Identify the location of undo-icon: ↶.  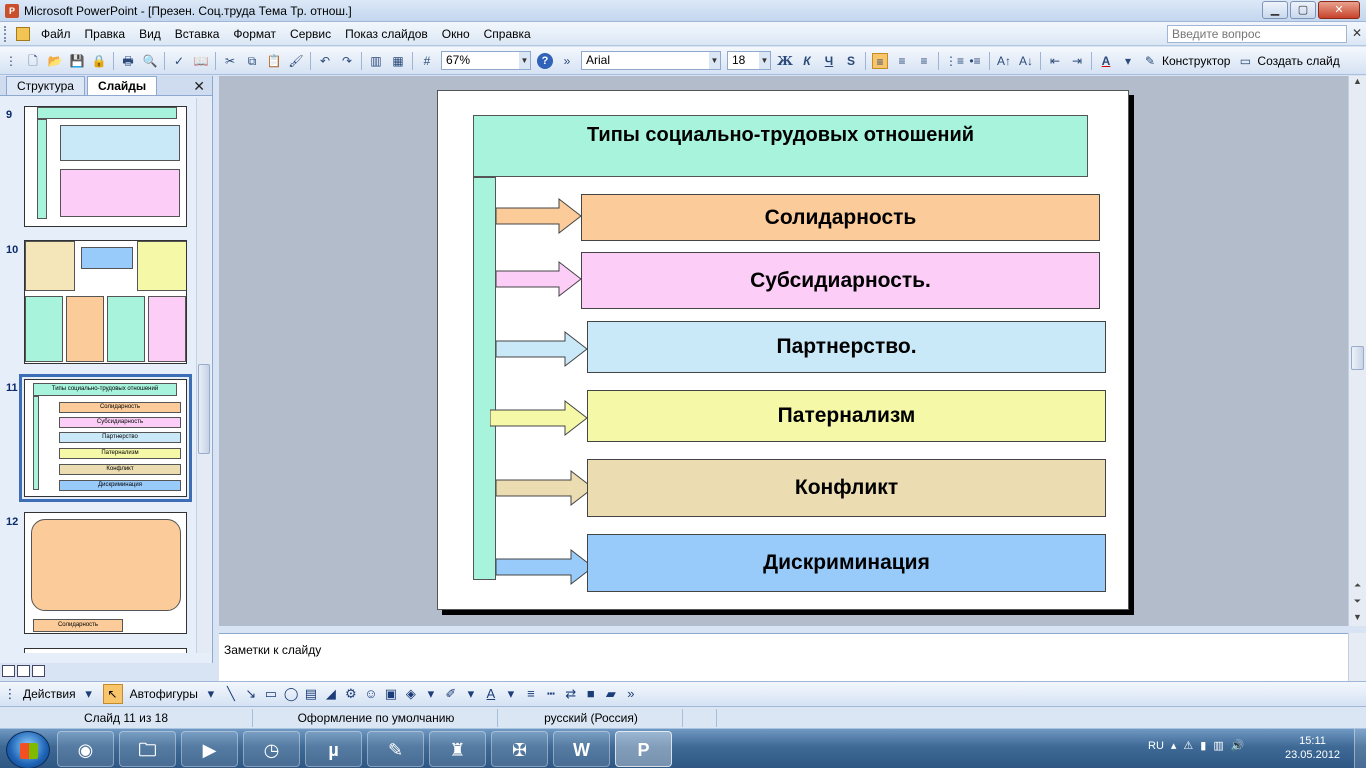
(325, 61).